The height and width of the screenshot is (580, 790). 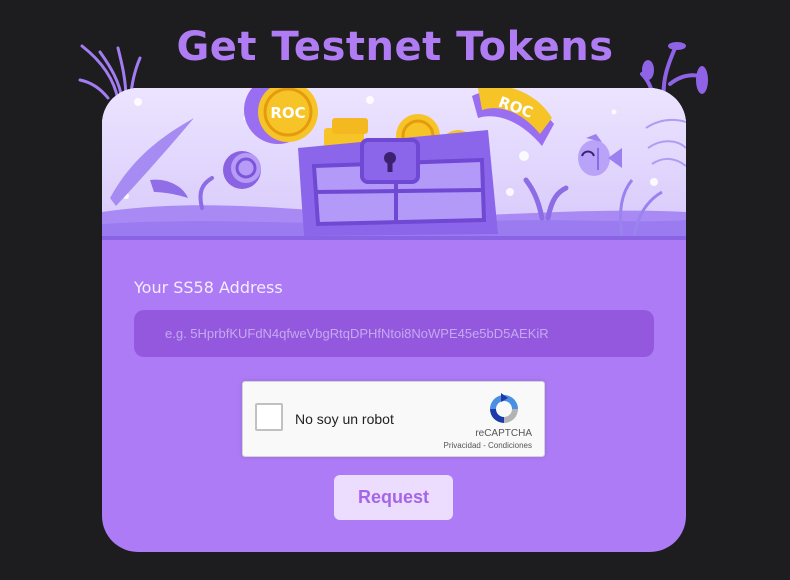 What do you see at coordinates (504, 408) in the screenshot?
I see `recaptcha-icon` at bounding box center [504, 408].